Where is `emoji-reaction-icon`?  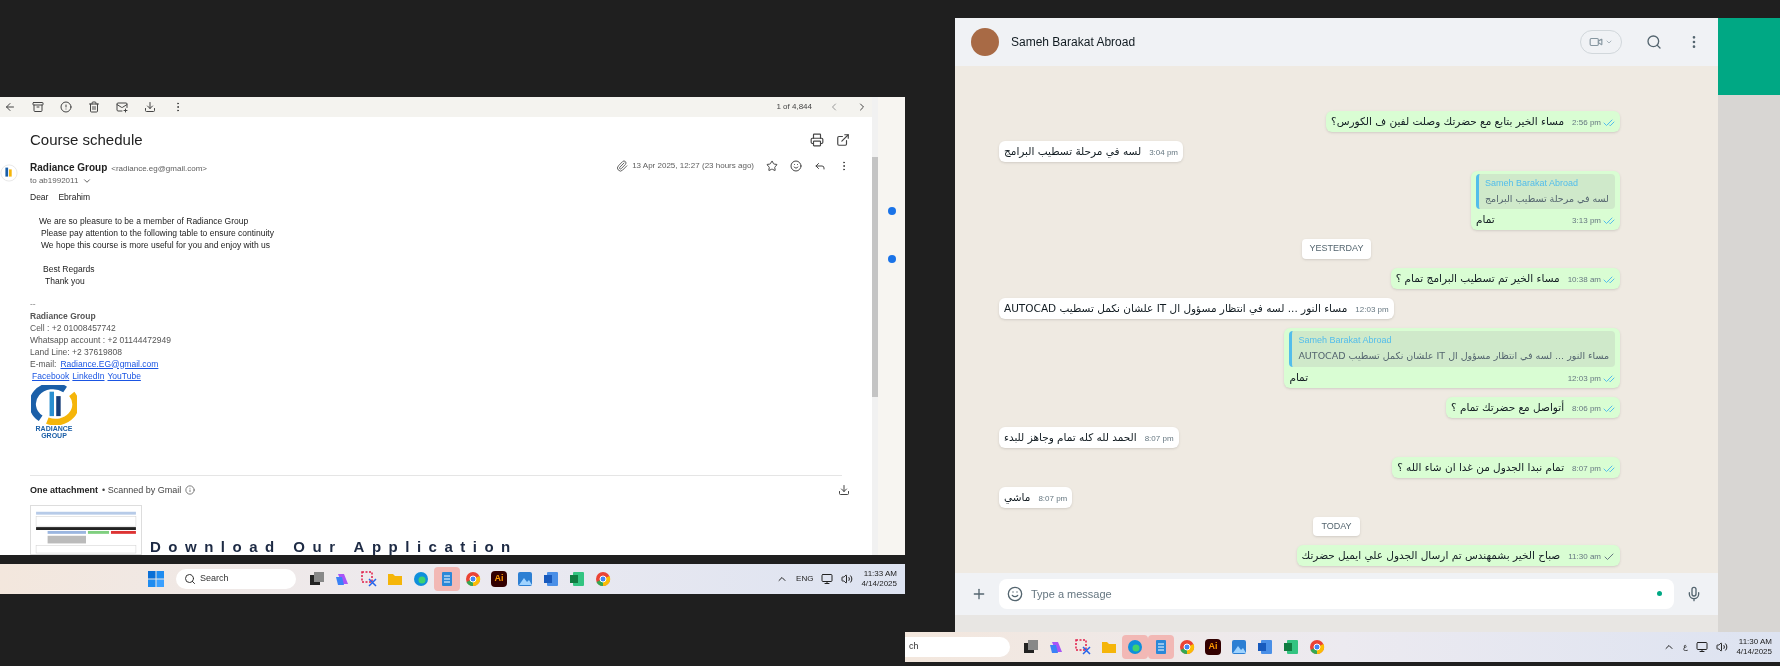
emoji-reaction-icon is located at coordinates (796, 165).